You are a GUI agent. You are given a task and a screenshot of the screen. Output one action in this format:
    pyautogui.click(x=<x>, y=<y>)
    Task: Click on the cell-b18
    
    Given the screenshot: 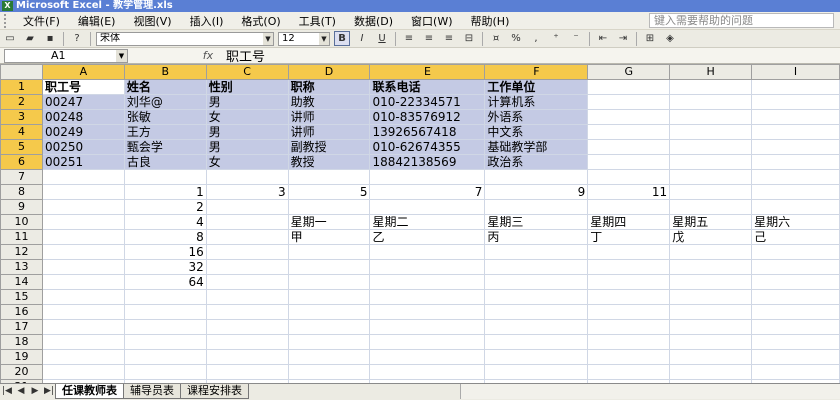 What is the action you would take?
    pyautogui.click(x=165, y=342)
    